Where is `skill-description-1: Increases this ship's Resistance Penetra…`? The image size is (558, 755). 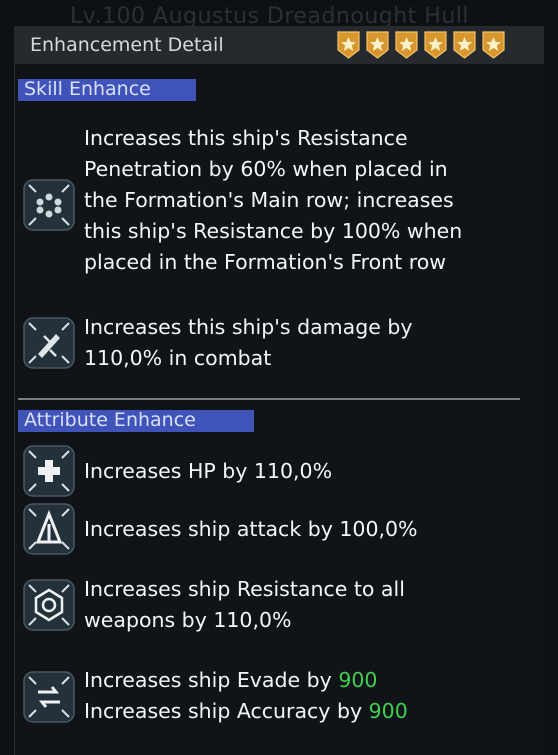 skill-description-1: Increases this ship's Resistance Penetra… is located at coordinates (273, 200).